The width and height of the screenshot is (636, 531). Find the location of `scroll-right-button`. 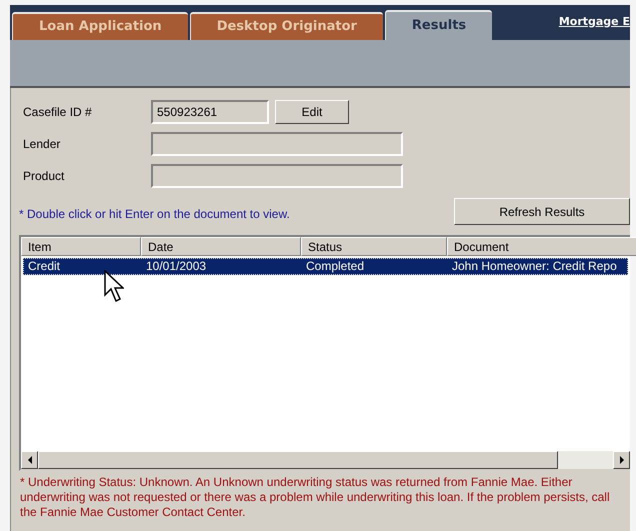

scroll-right-button is located at coordinates (621, 460).